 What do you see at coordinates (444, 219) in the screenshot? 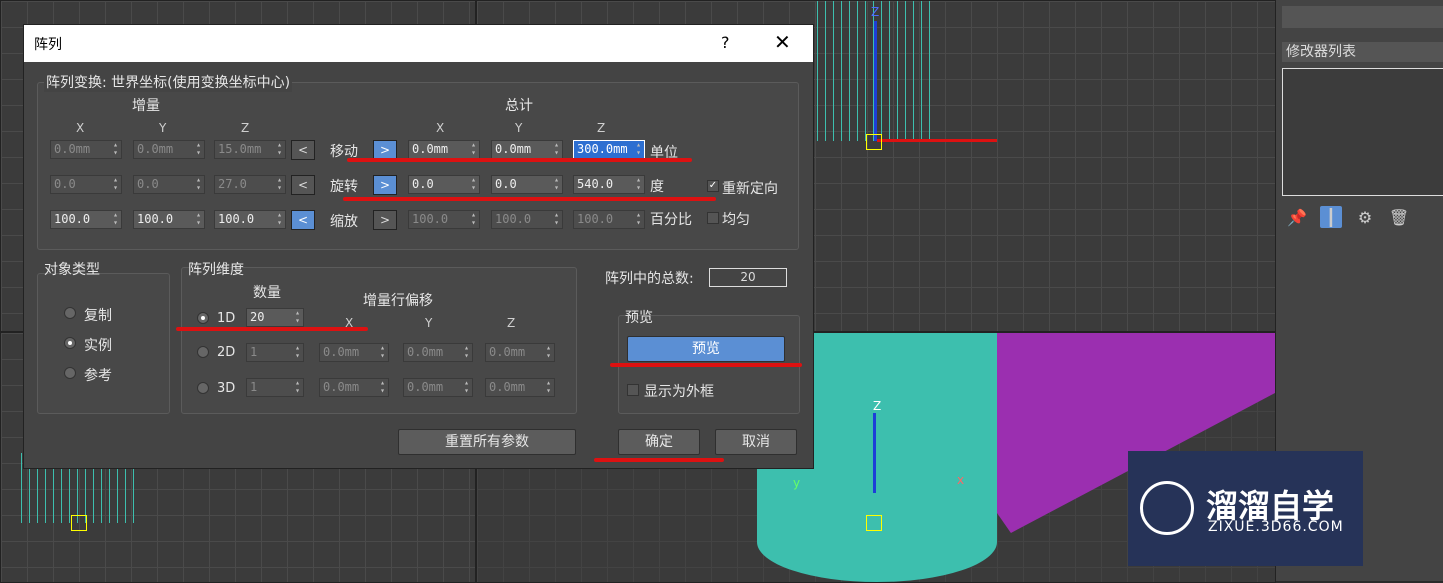
I see `scale-tot-x: 100.0` at bounding box center [444, 219].